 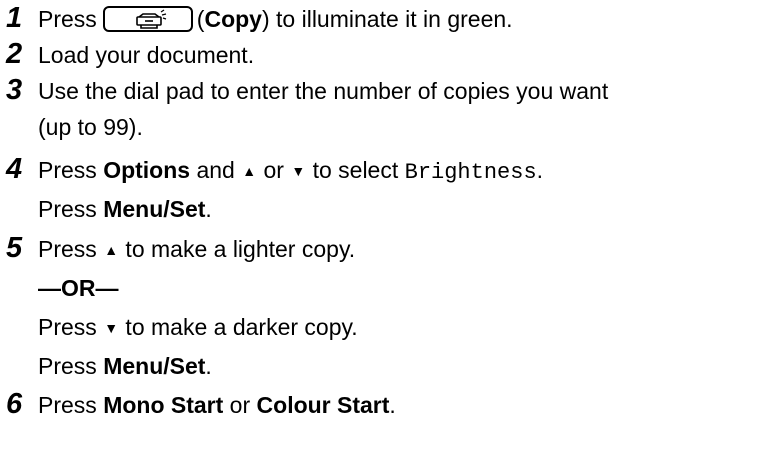 What do you see at coordinates (67, 19) in the screenshot?
I see `step-1-pre: Press` at bounding box center [67, 19].